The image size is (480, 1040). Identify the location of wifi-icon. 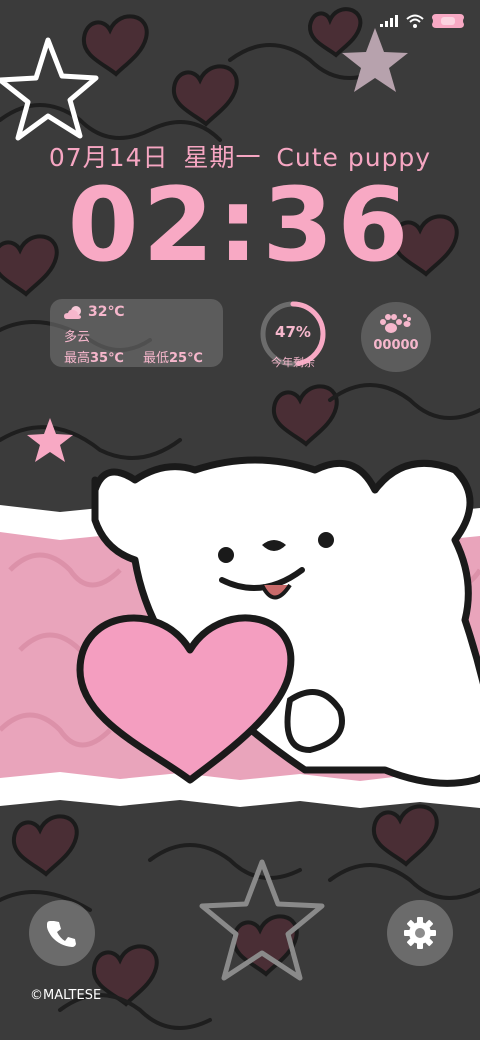
(415, 21).